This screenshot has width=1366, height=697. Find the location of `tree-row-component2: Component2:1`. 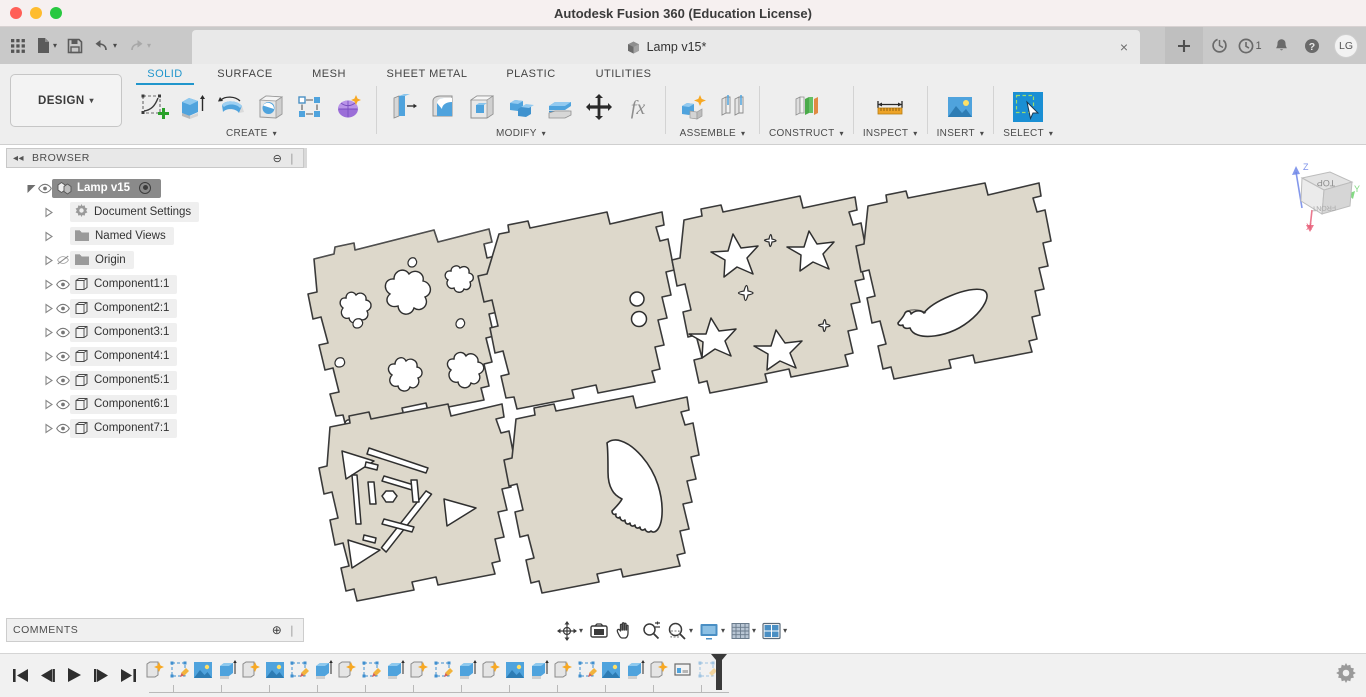

tree-row-component2: Component2:1 is located at coordinates (155, 308).